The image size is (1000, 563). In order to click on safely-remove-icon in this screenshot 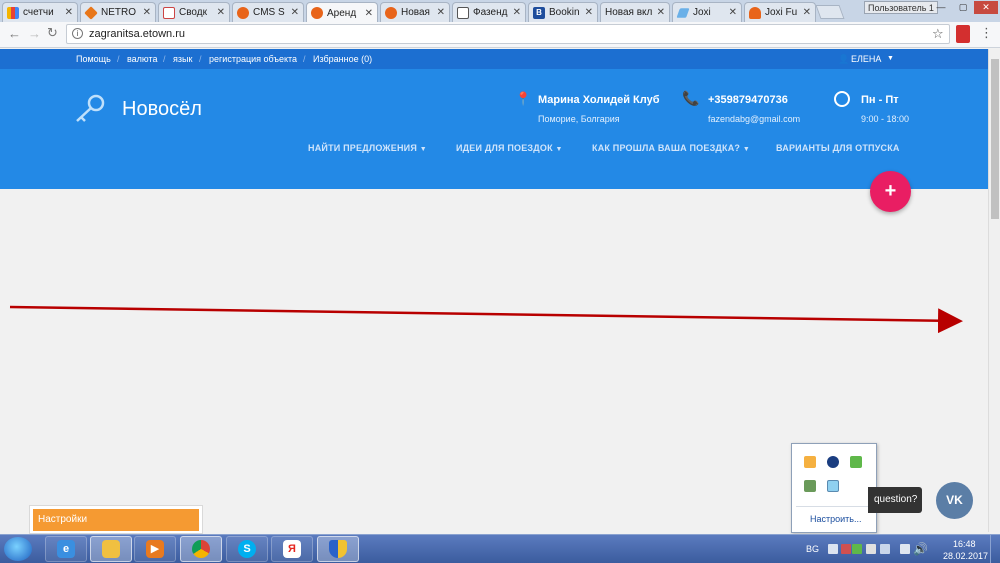, I will do `click(810, 486)`.